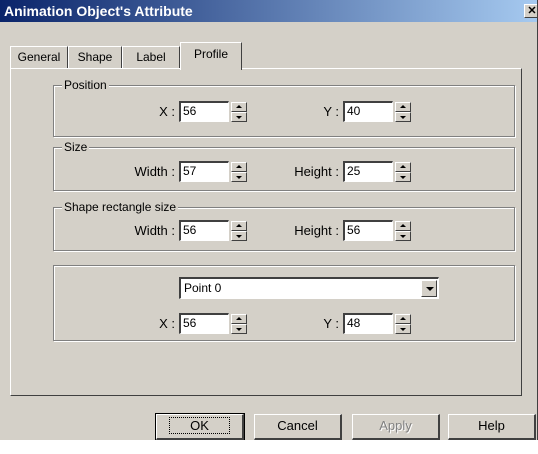 Image resolution: width=538 pixels, height=454 pixels. Describe the element at coordinates (309, 288) in the screenshot. I see `point-select: Point 0` at that location.